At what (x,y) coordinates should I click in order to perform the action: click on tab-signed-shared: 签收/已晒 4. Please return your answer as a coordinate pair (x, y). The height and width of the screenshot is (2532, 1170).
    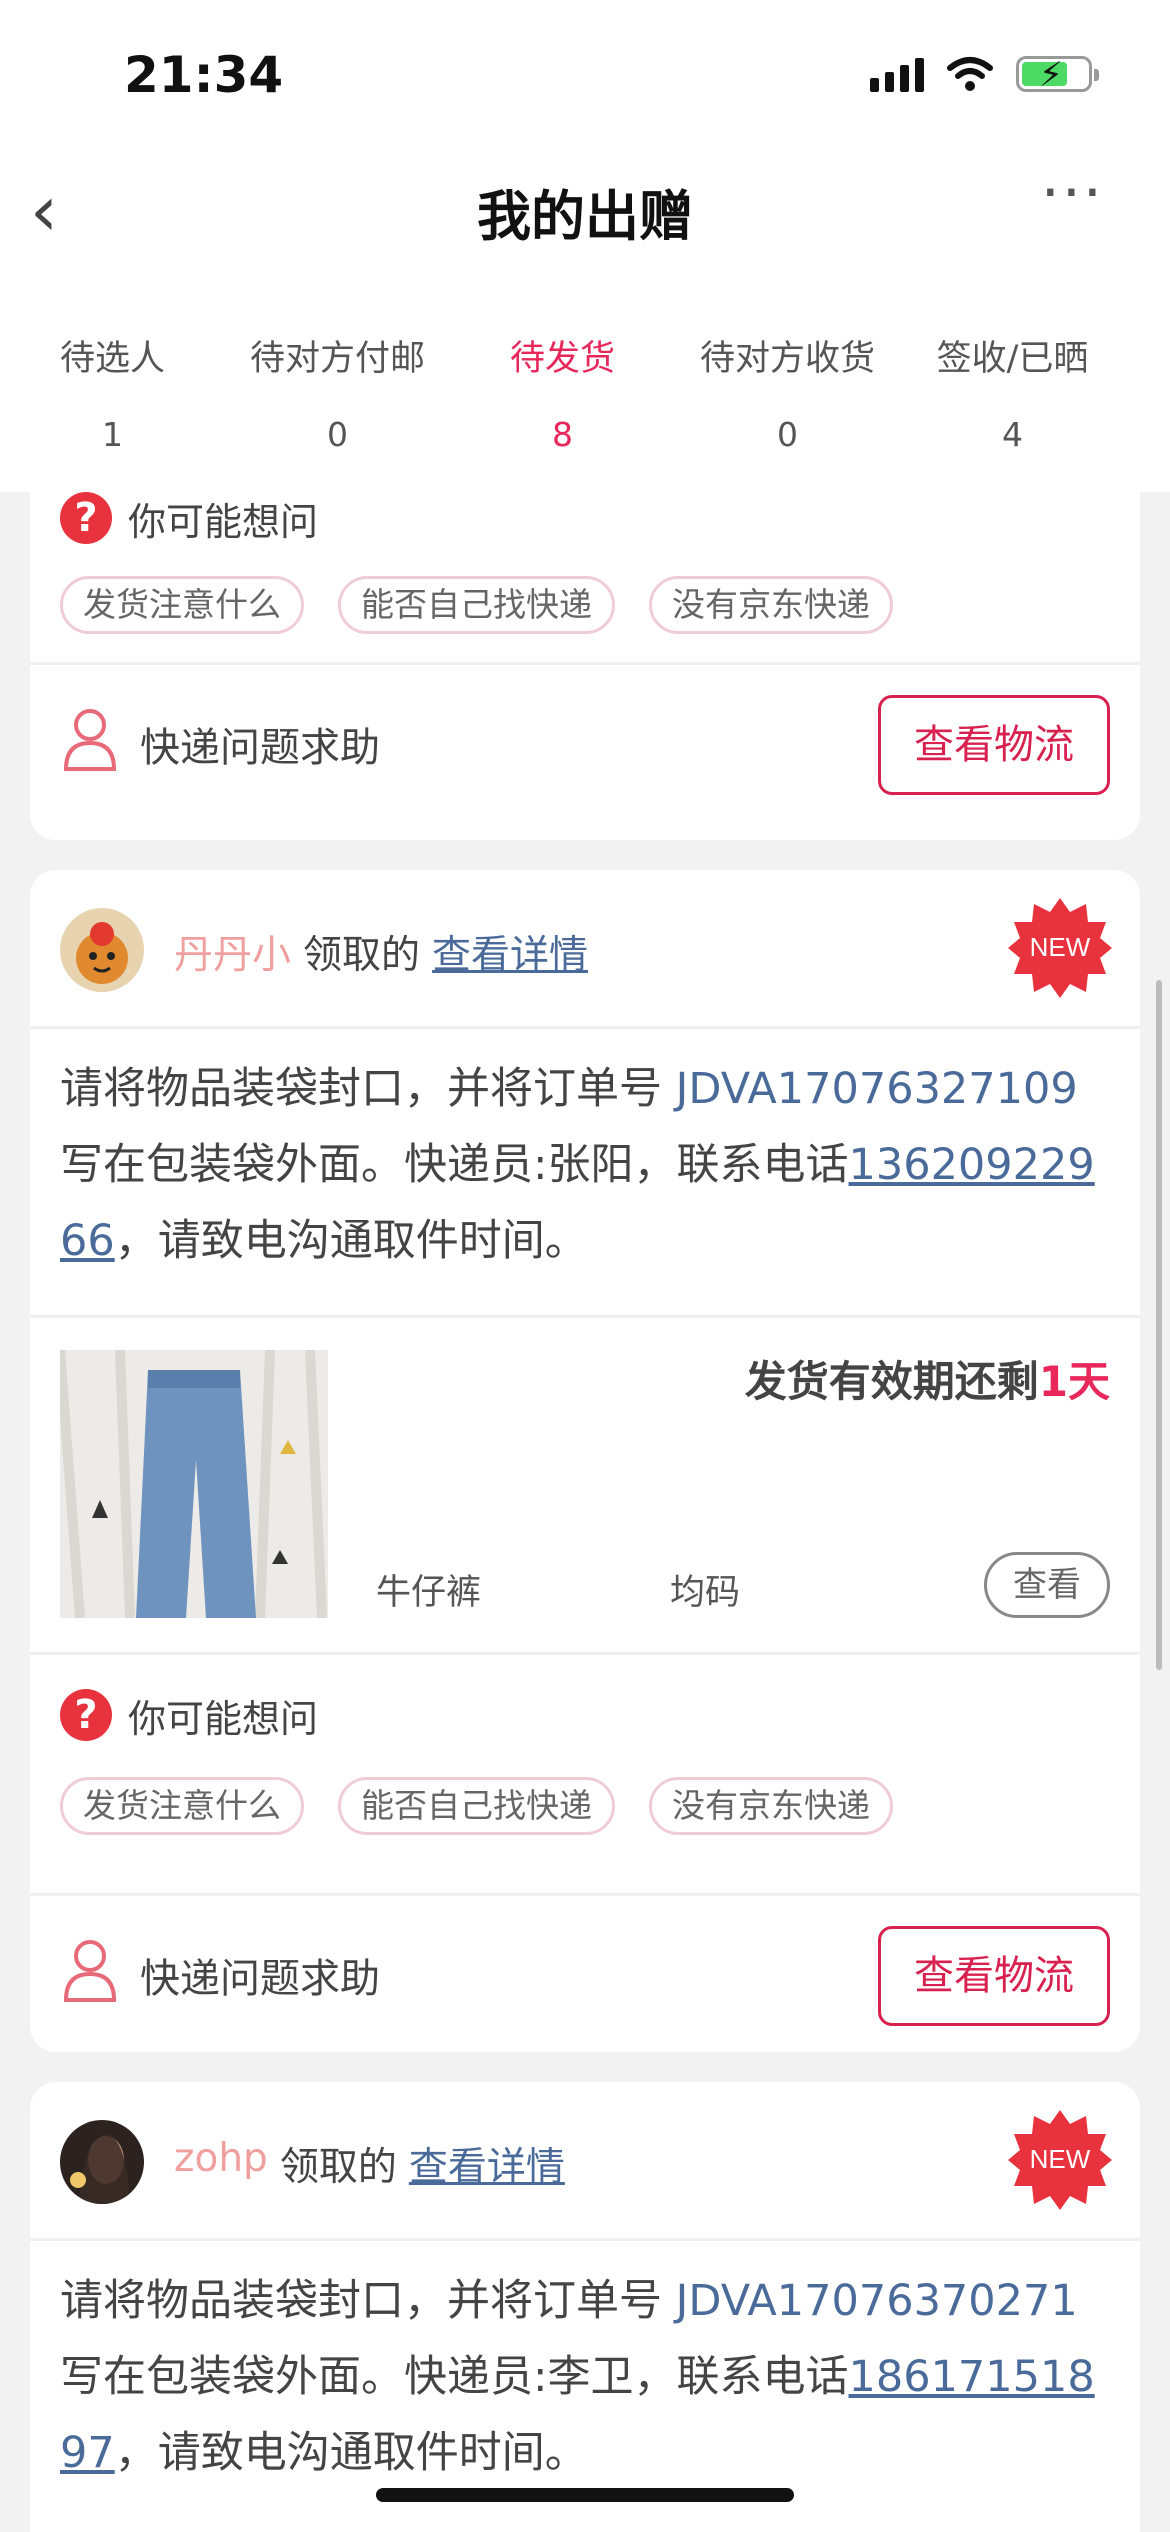
    Looking at the image, I should click on (1012, 396).